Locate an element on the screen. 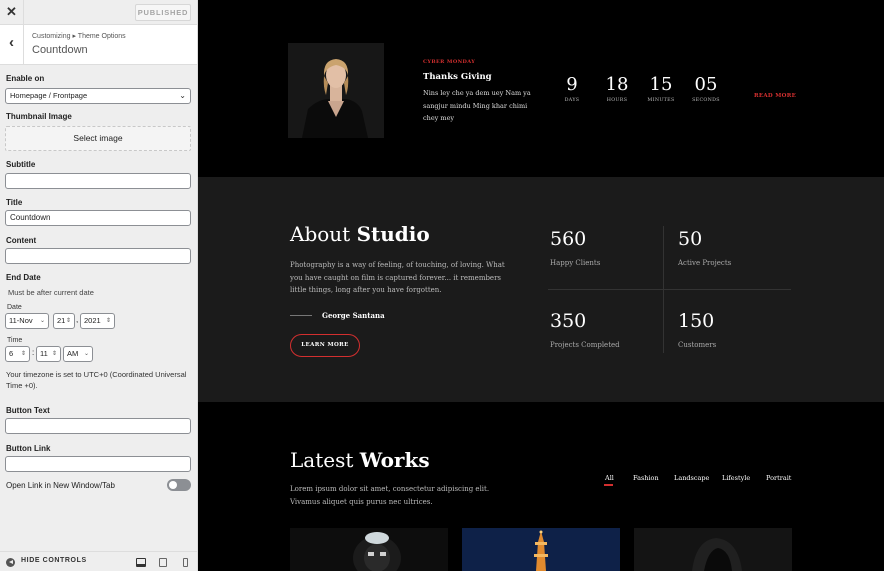 The image size is (884, 571). days-value: 9 is located at coordinates (572, 84).